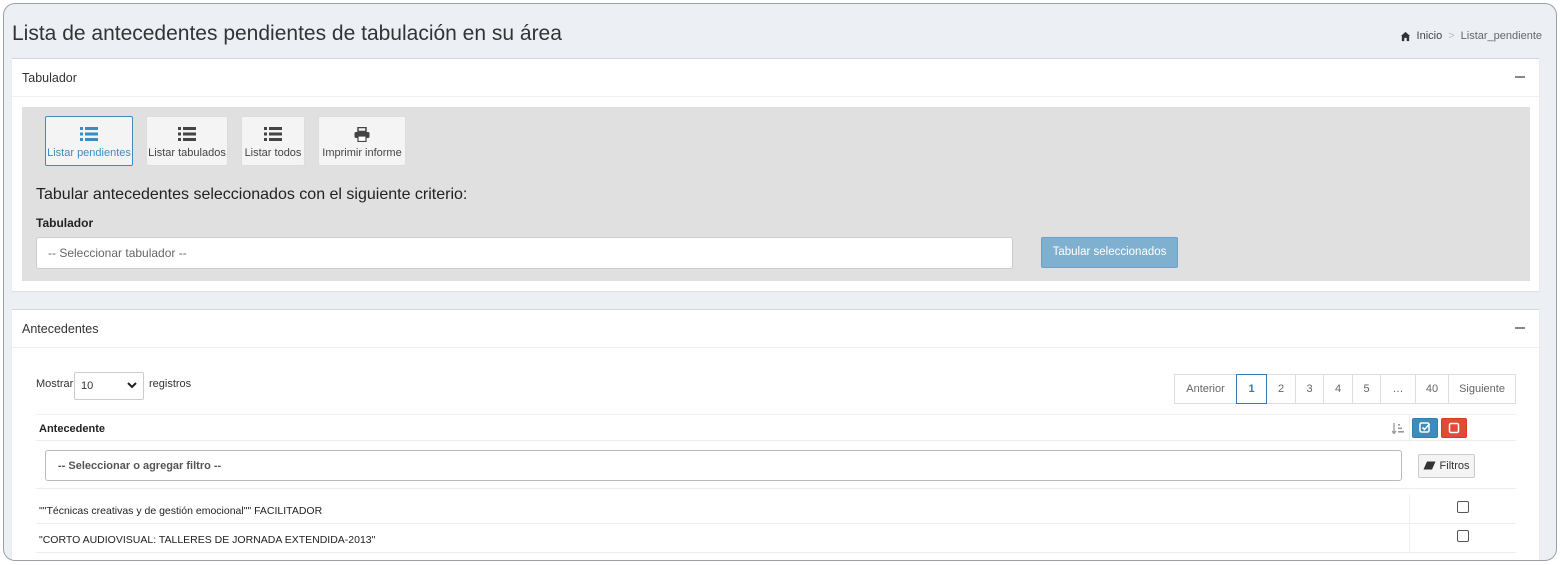 The image size is (1560, 565). Describe the element at coordinates (1398, 428) in the screenshot. I see `sort-icon` at that location.